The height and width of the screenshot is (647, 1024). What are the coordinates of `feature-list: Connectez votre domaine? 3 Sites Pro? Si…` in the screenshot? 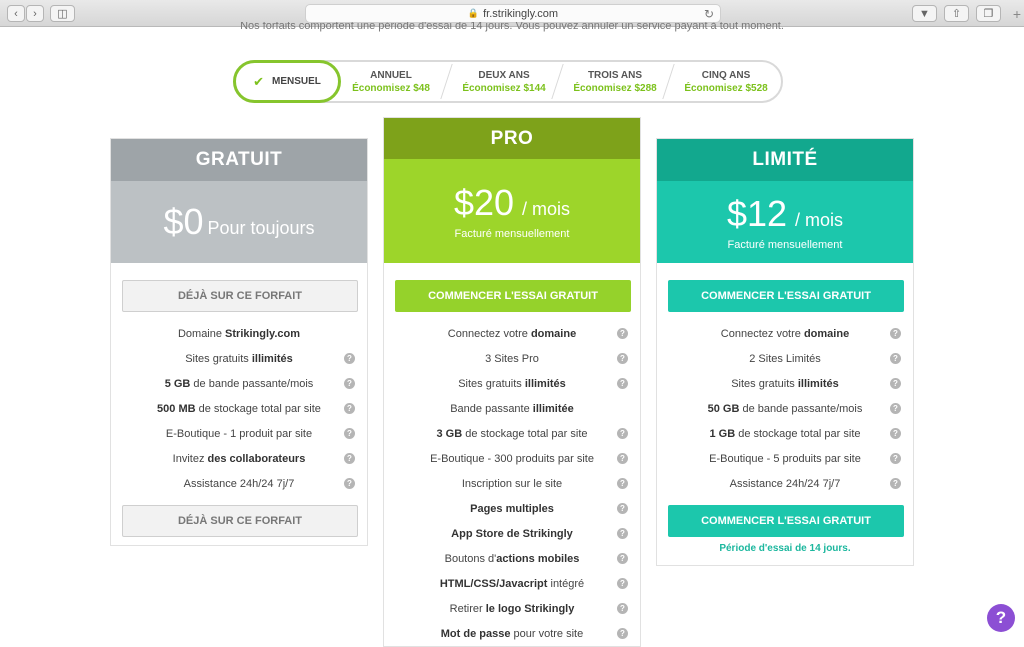 It's located at (512, 483).